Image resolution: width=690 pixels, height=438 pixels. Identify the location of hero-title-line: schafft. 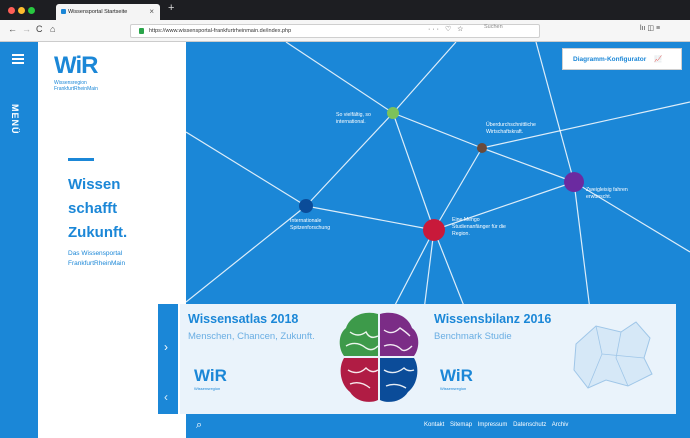
(93, 208).